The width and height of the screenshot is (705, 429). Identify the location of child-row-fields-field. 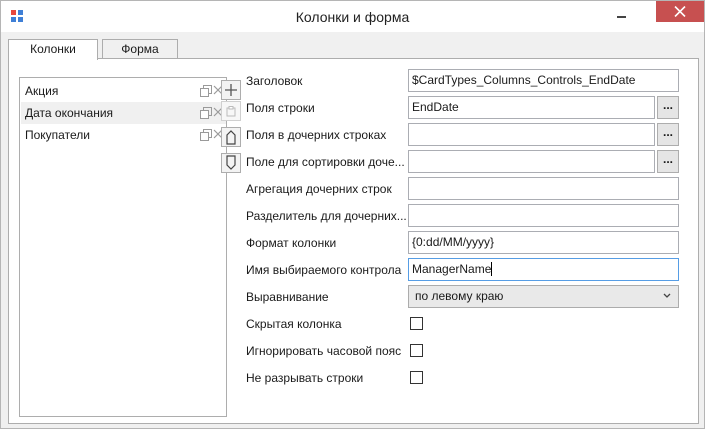
(531, 134).